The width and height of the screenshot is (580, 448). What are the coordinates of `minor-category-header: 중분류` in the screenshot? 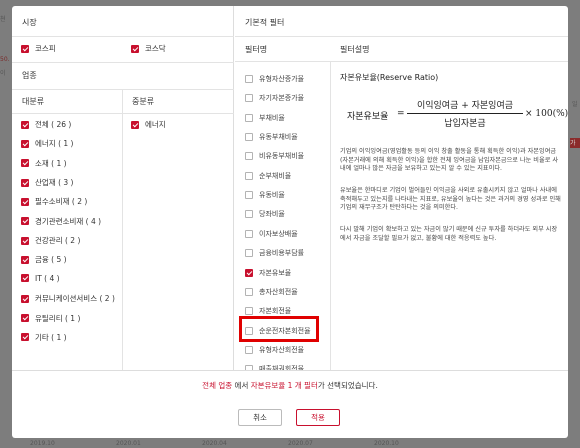 It's located at (143, 101).